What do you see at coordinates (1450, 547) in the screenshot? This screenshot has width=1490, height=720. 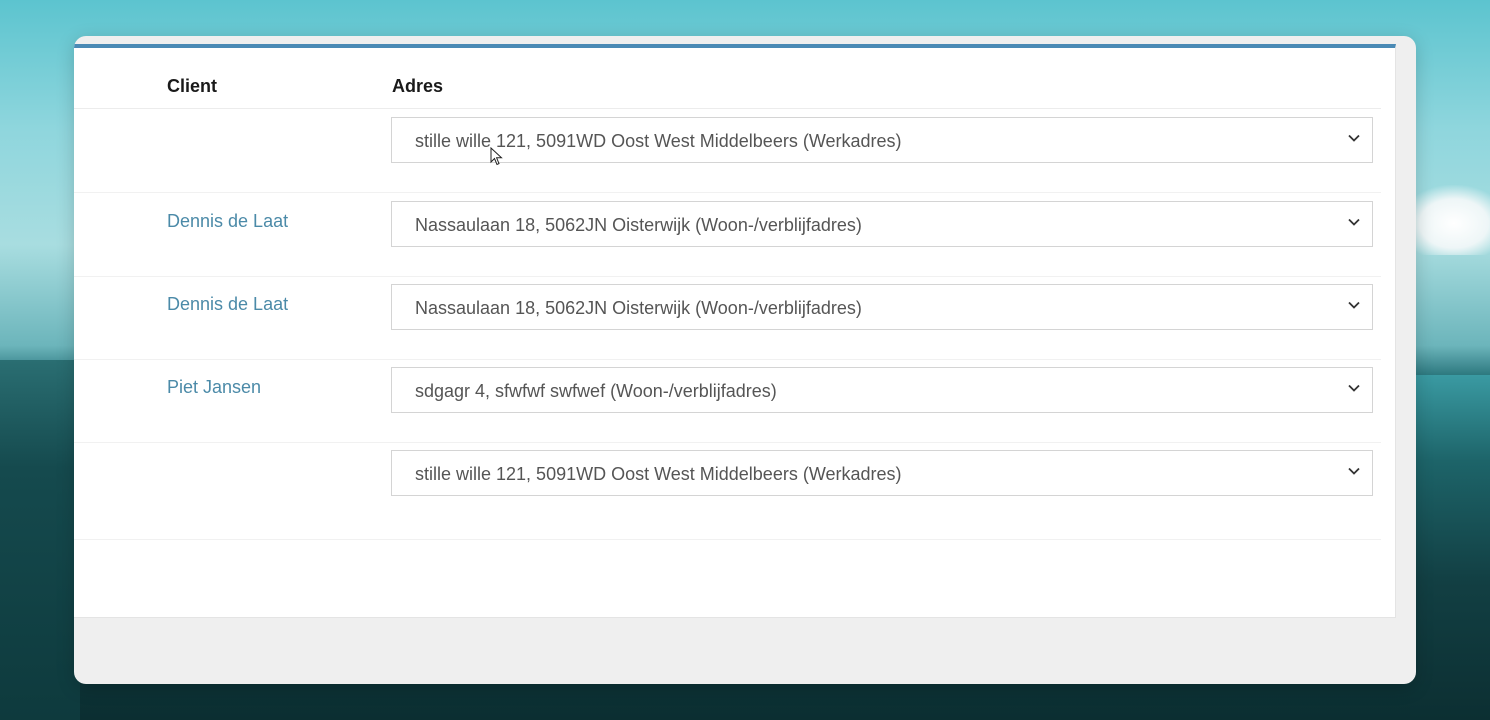 I see `background-mountain-right` at bounding box center [1450, 547].